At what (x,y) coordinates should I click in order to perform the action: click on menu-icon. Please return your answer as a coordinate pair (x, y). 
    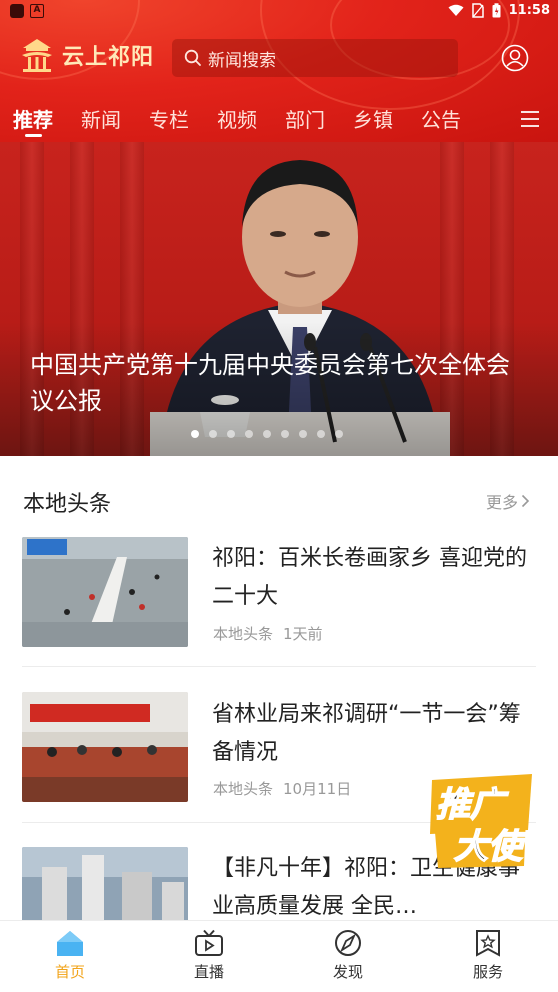
    Looking at the image, I should click on (530, 119).